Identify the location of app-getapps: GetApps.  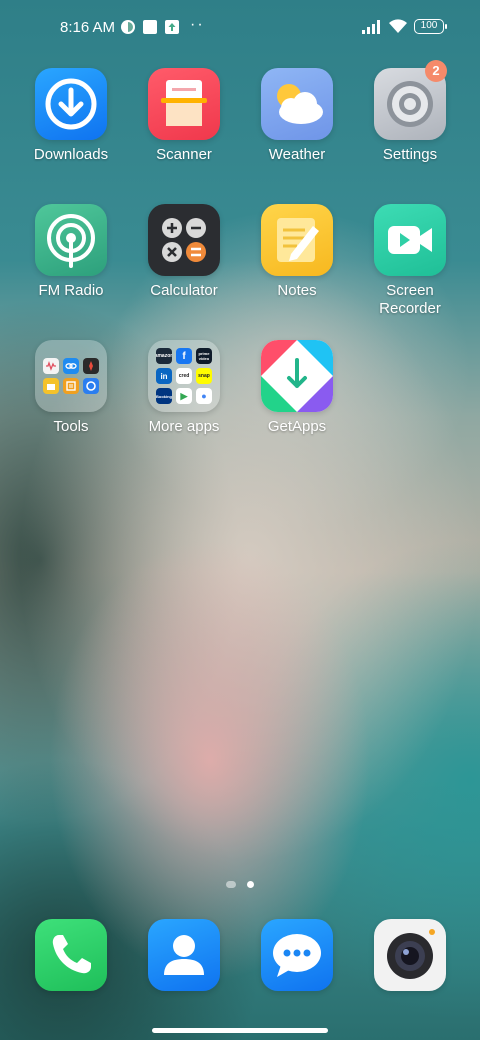
(297, 388).